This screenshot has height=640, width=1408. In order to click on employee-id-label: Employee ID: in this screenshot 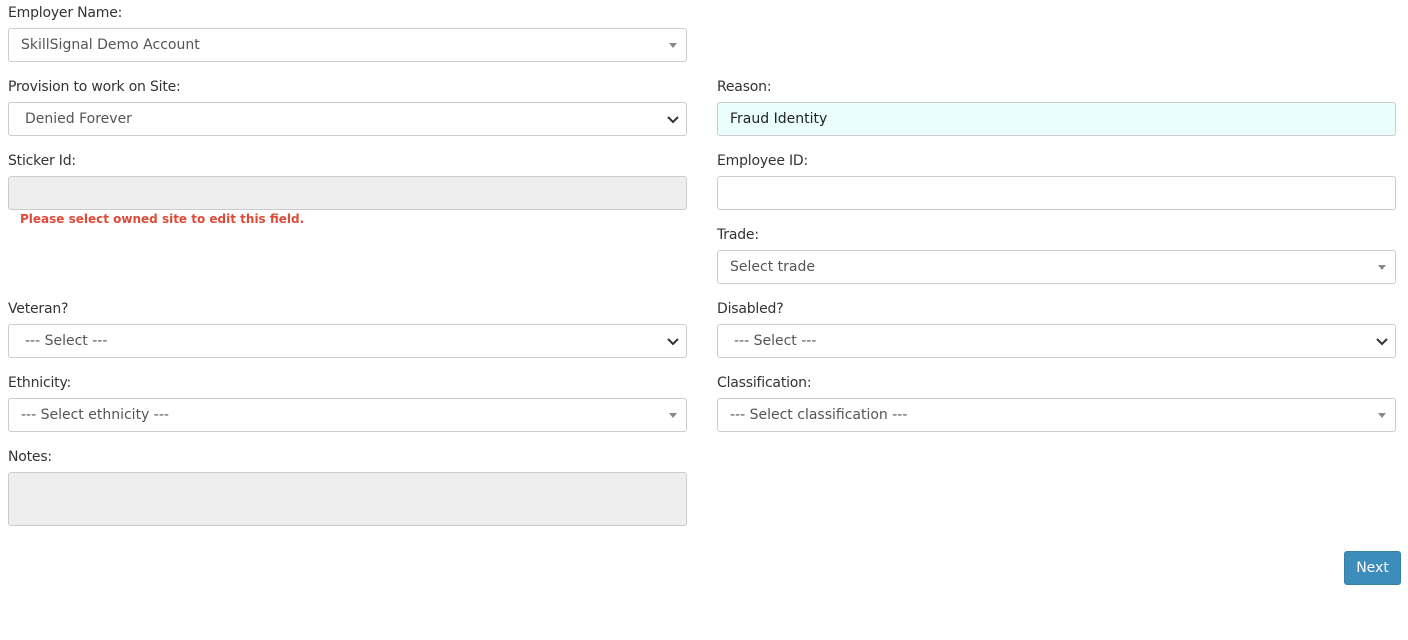, I will do `click(763, 161)`.